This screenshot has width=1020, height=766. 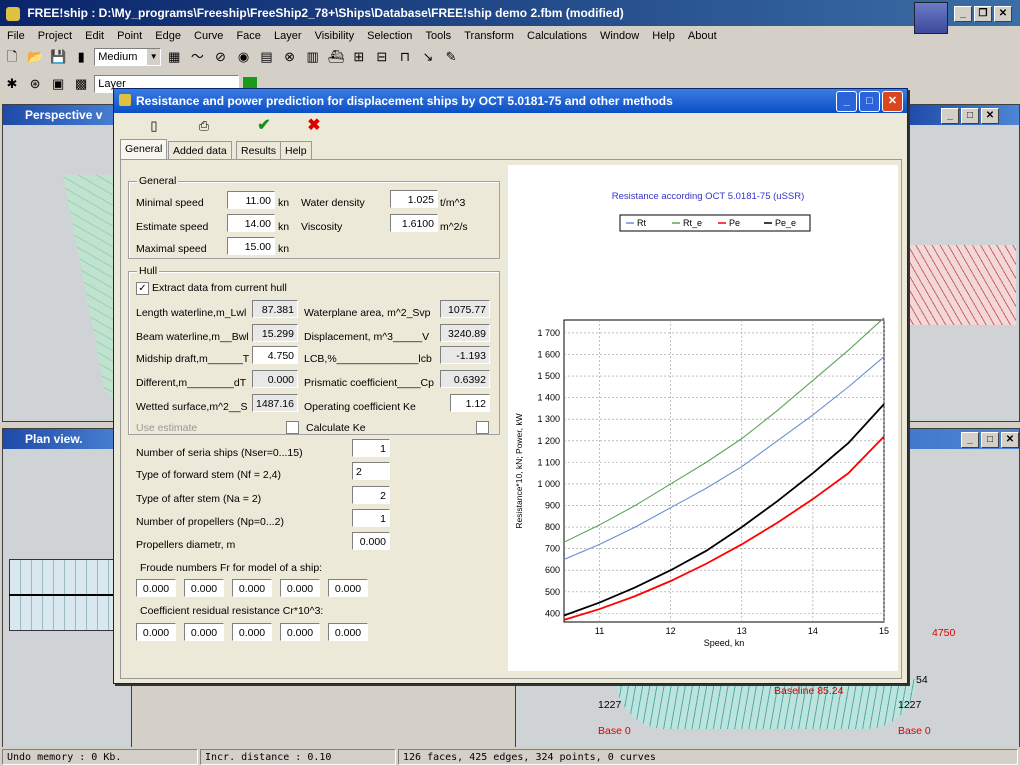 I want to click on lcb-field: -1.193, so click(x=465, y=355).